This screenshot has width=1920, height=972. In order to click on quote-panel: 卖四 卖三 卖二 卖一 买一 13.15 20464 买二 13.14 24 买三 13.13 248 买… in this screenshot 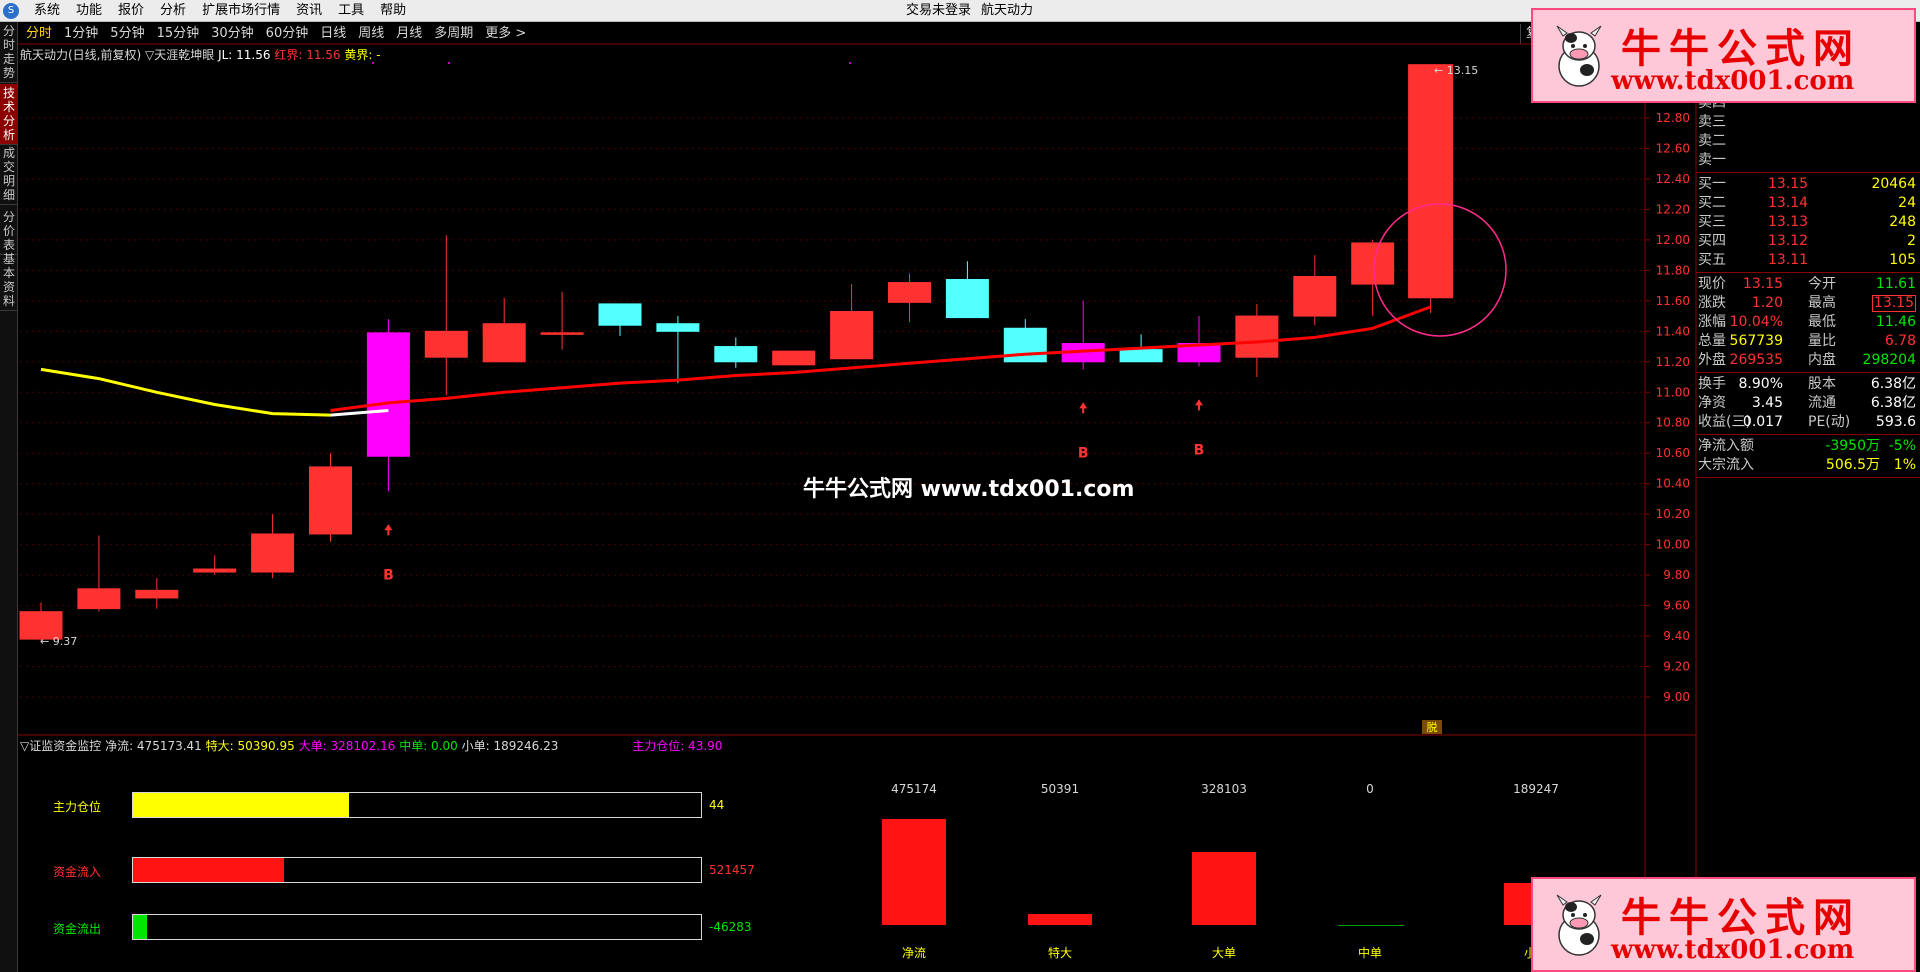, I will do `click(1808, 261)`.